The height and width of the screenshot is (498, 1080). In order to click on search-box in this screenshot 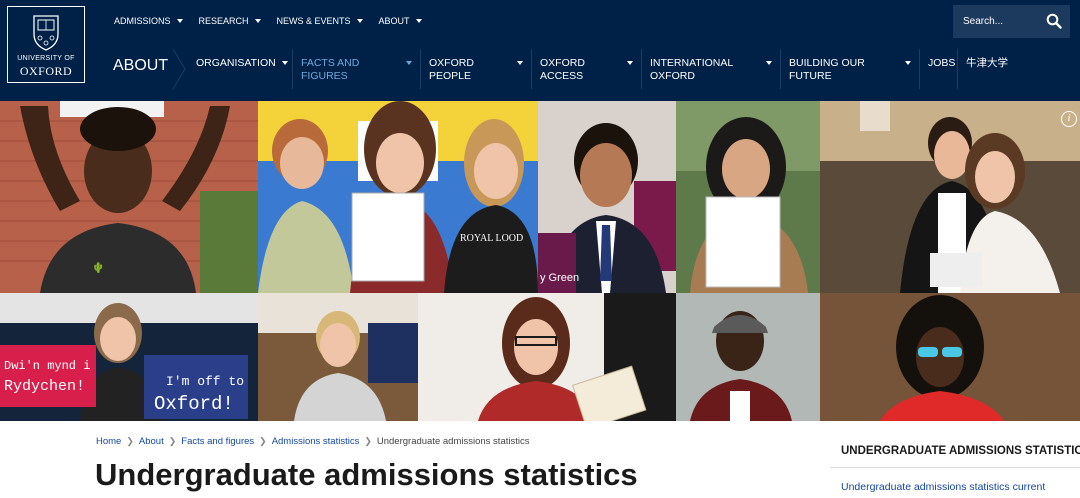, I will do `click(1011, 21)`.